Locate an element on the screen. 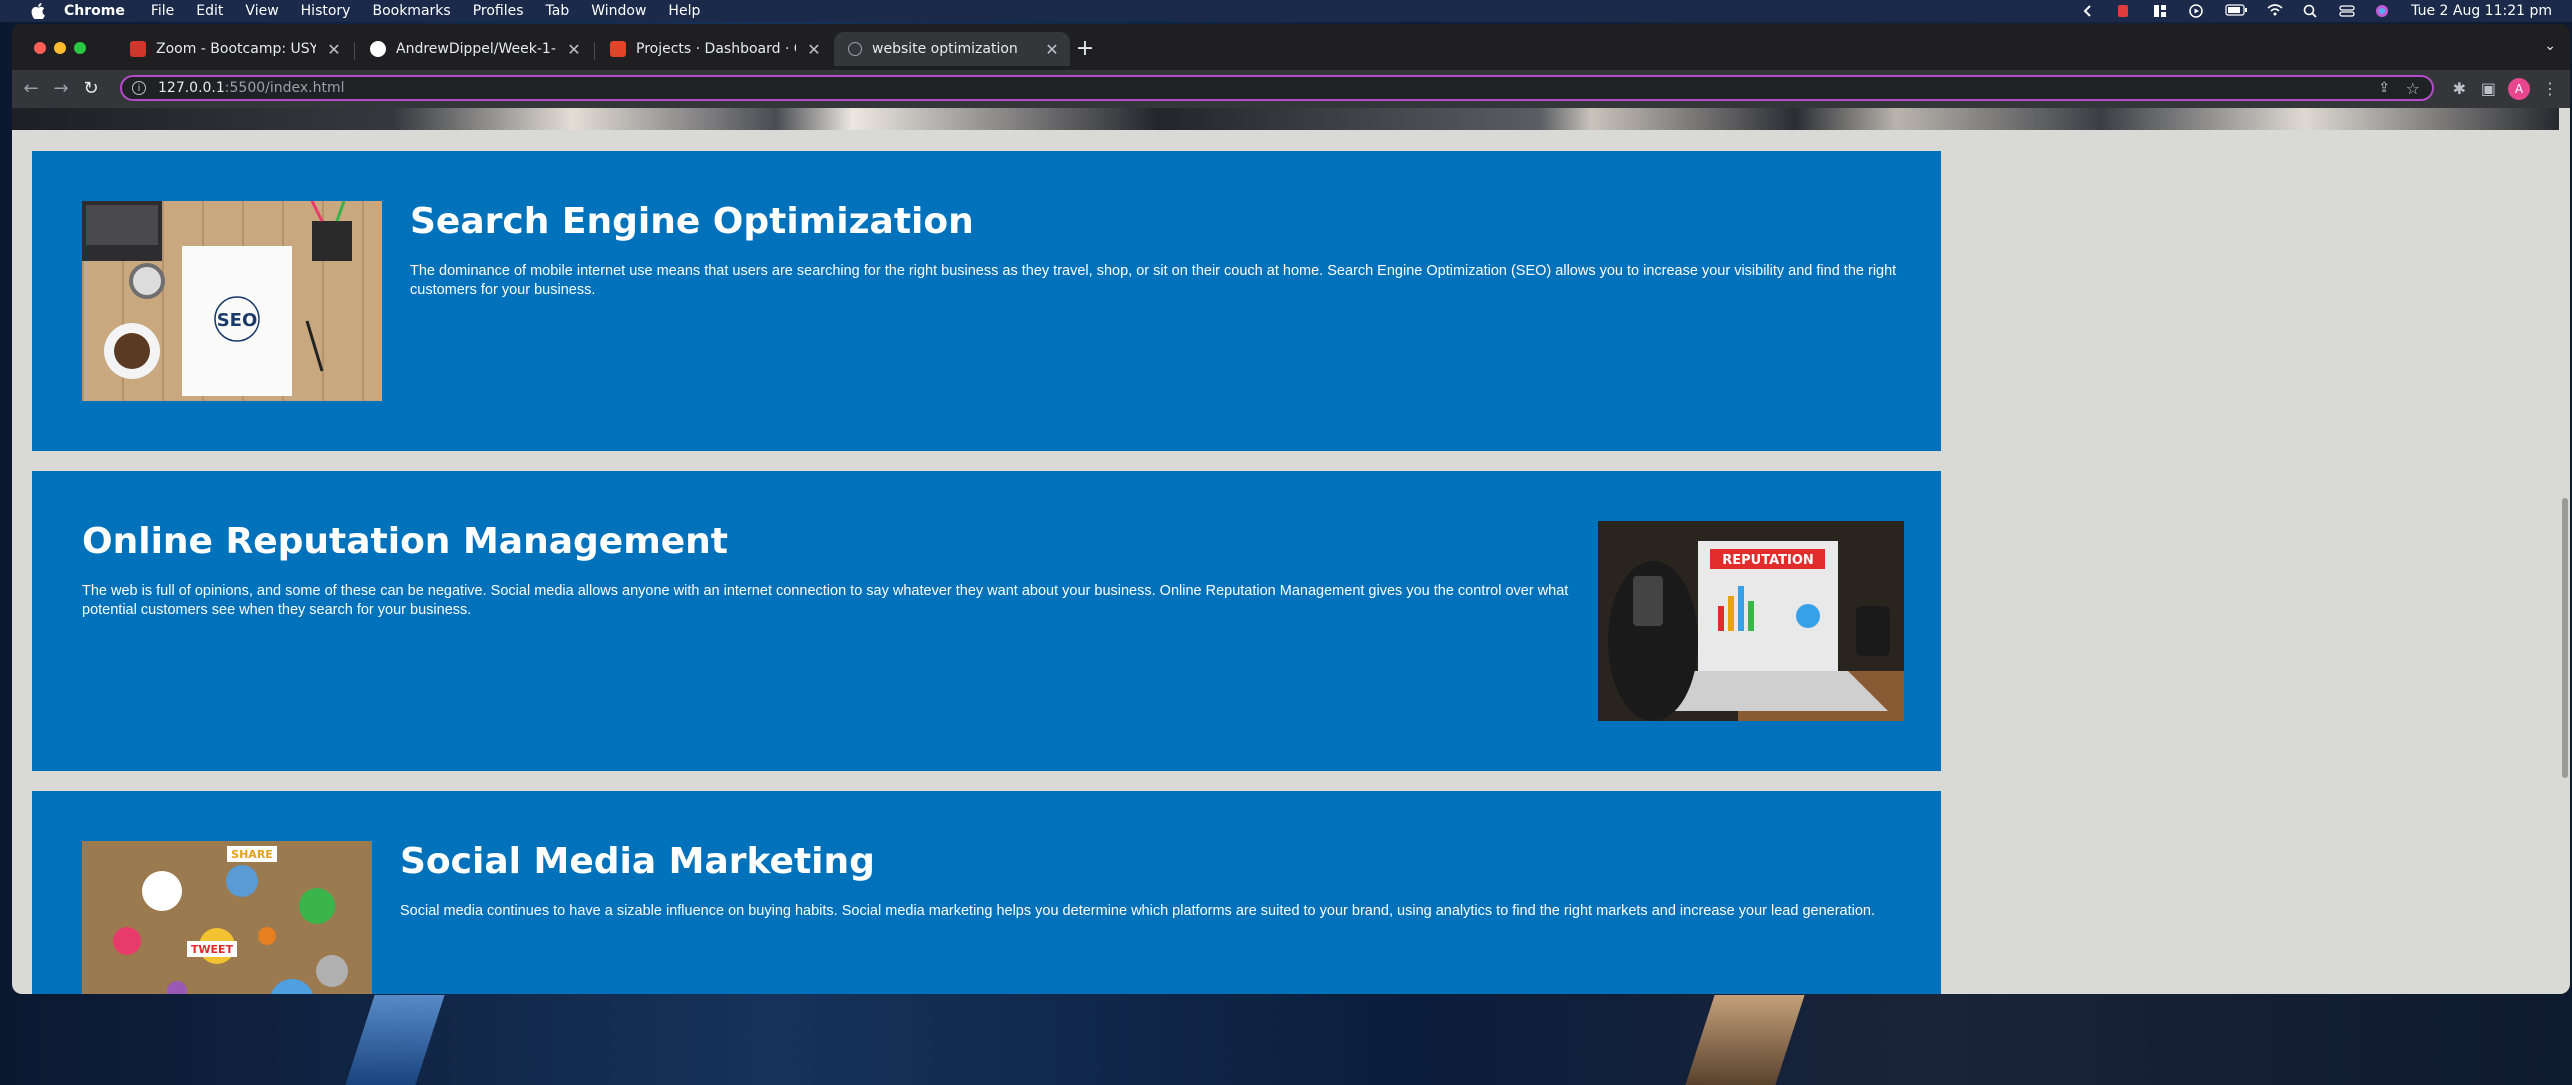 The image size is (2572, 1085). forward-button: → is located at coordinates (61, 89).